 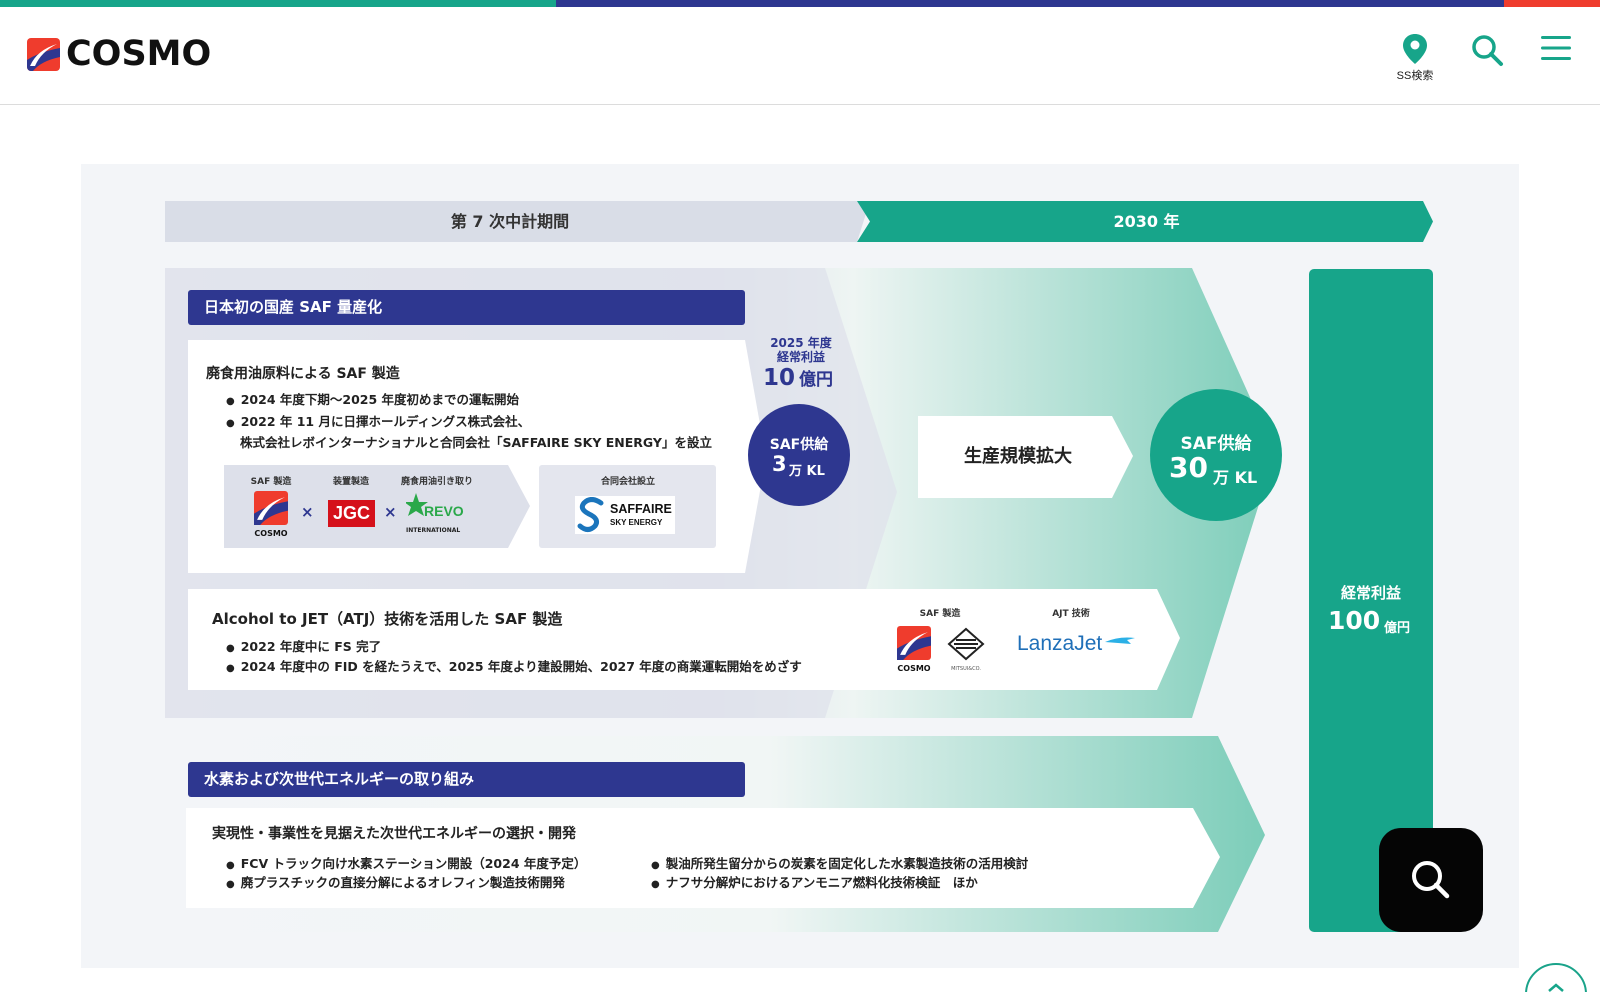 What do you see at coordinates (779, 378) in the screenshot?
I see `profit-2025-value: 10` at bounding box center [779, 378].